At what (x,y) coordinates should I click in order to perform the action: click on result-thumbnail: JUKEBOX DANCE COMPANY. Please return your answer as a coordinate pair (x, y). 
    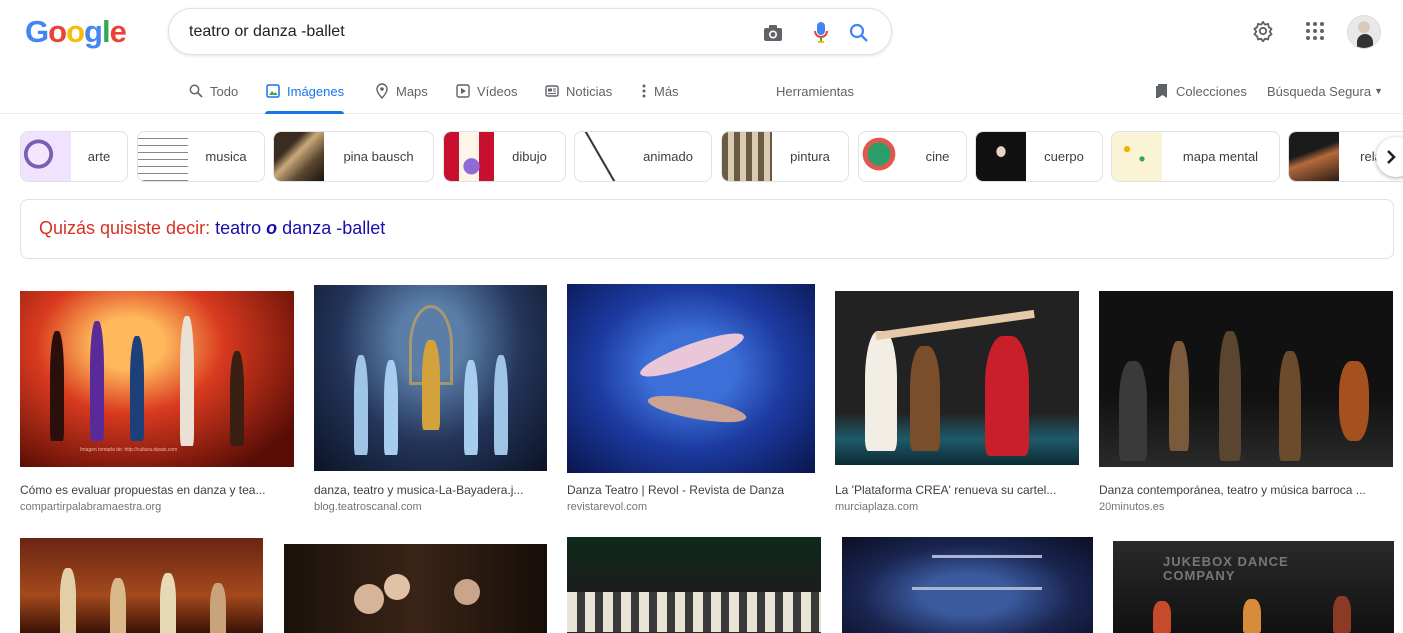
    Looking at the image, I should click on (1253, 587).